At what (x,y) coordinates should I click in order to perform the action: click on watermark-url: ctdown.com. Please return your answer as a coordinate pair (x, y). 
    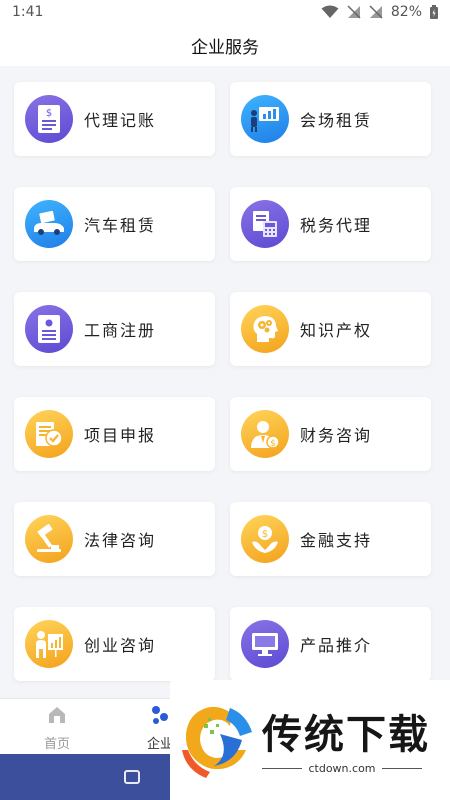
    Looking at the image, I should click on (342, 768).